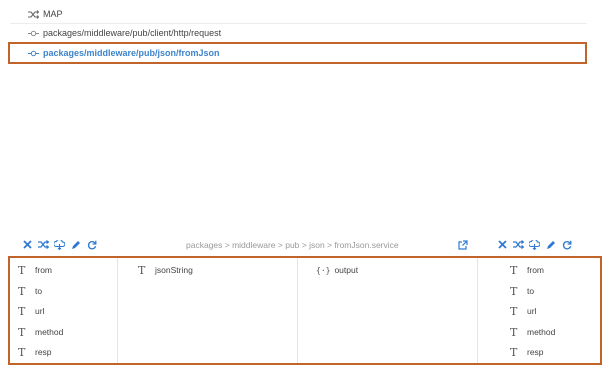  Describe the element at coordinates (462, 244) in the screenshot. I see `open-external-icon` at that location.